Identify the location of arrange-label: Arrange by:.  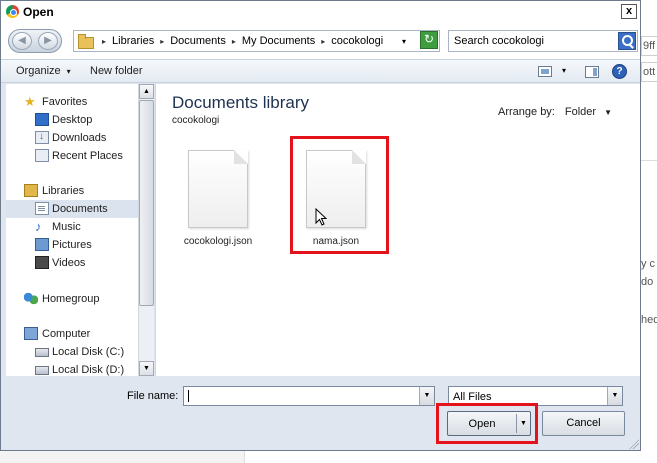
(526, 112).